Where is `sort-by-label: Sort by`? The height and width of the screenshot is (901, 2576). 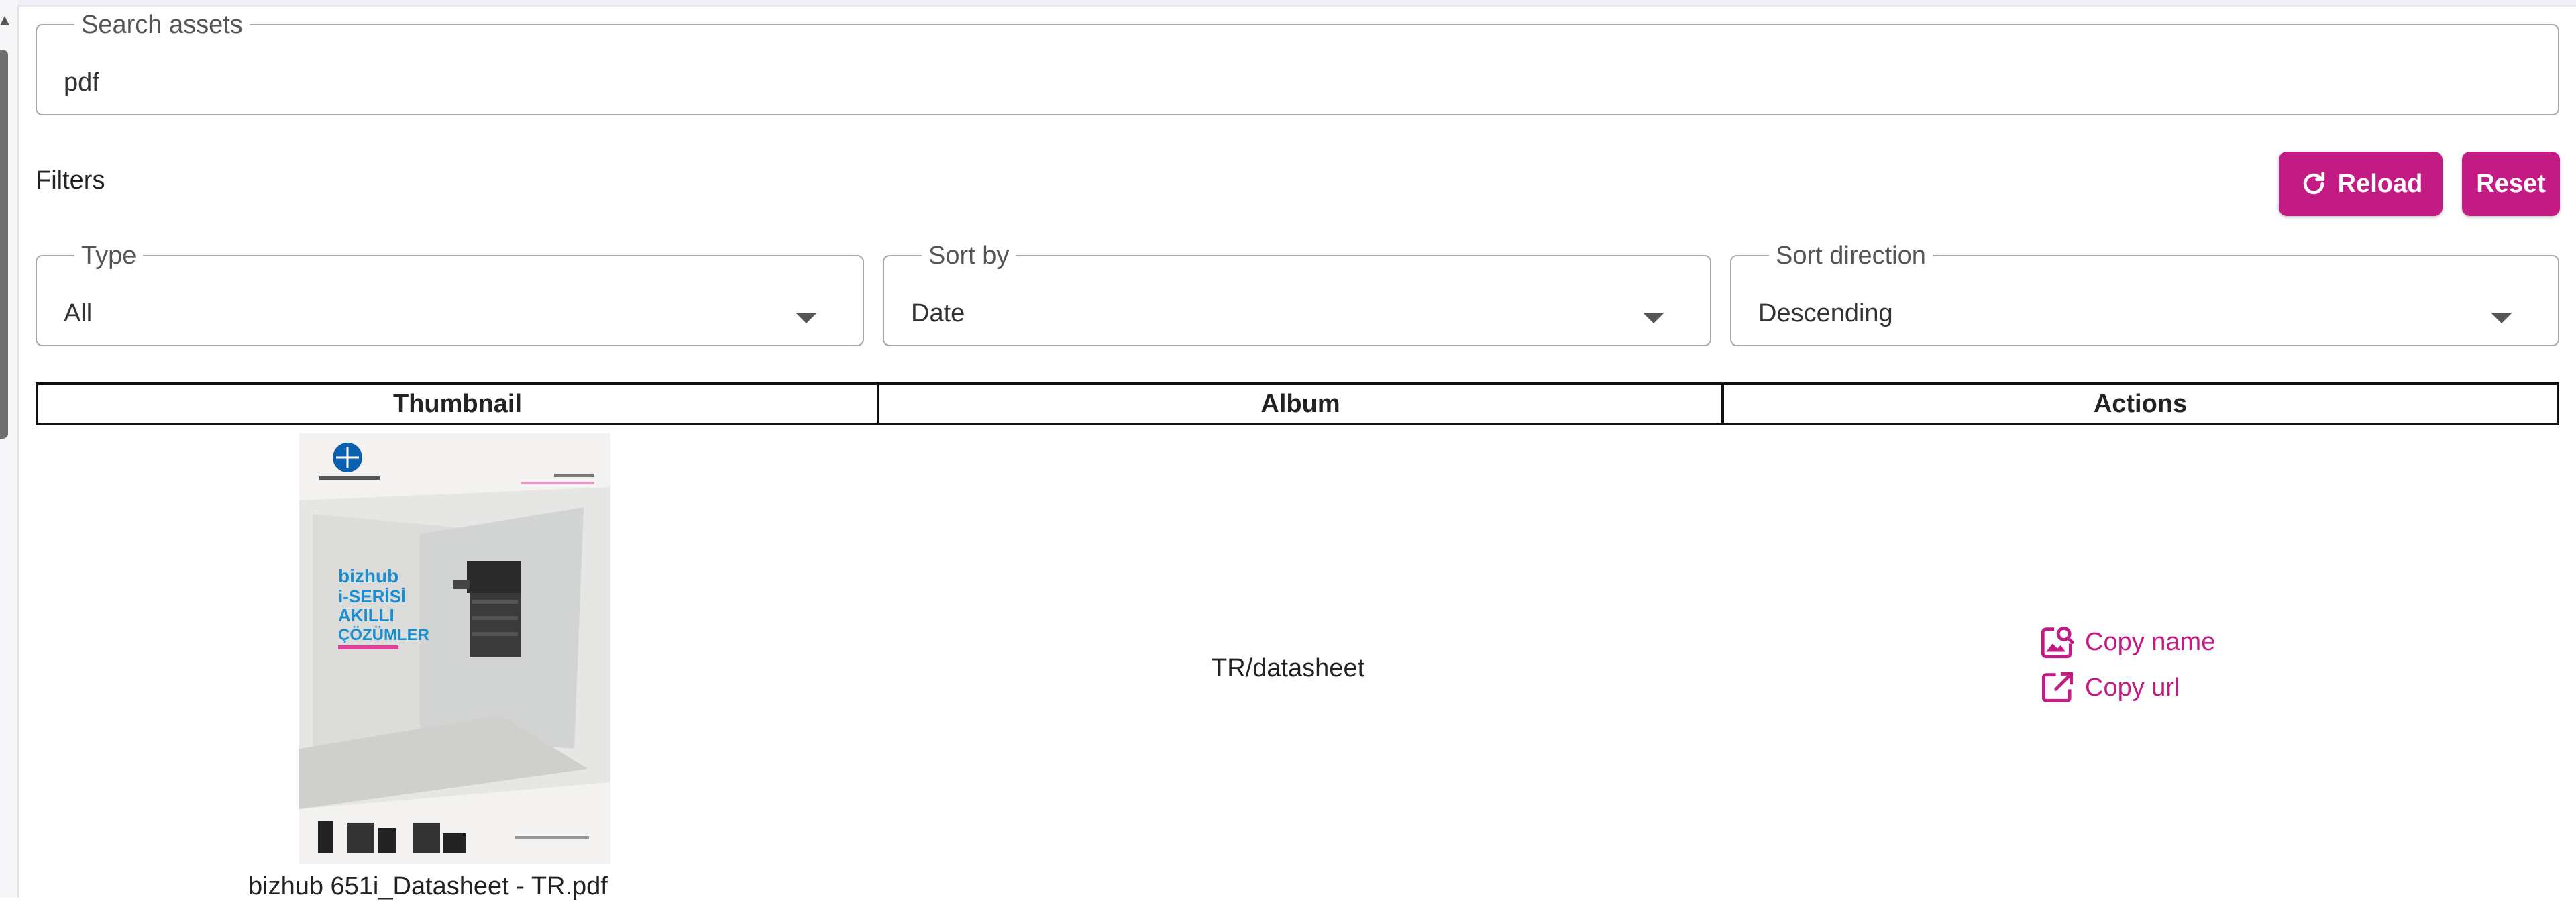 sort-by-label: Sort by is located at coordinates (969, 256).